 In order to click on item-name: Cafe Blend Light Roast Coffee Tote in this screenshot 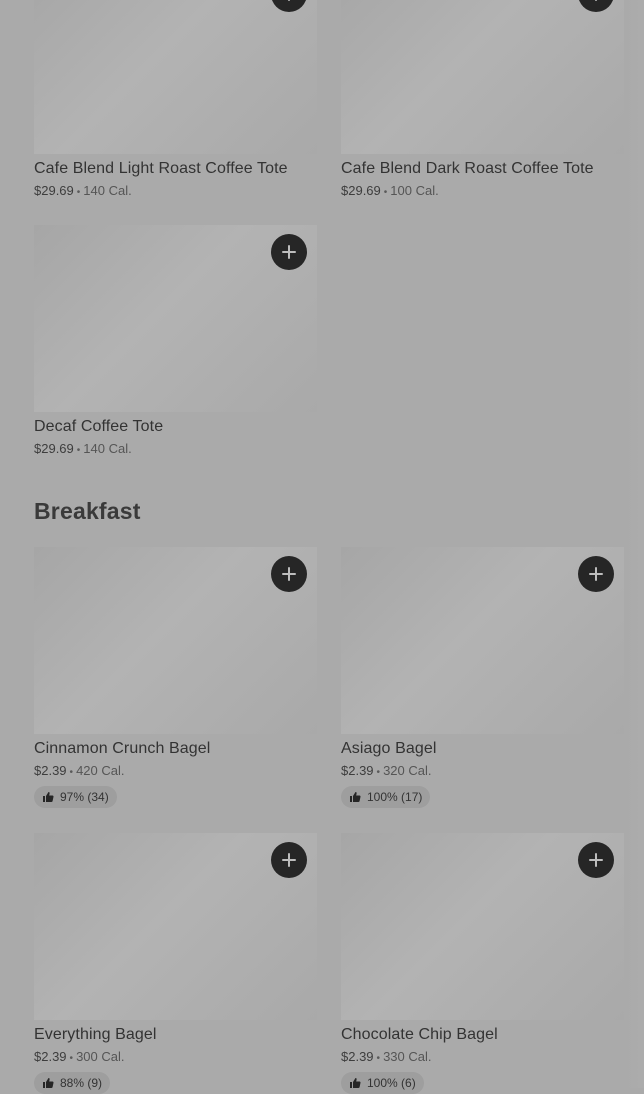, I will do `click(175, 169)`.